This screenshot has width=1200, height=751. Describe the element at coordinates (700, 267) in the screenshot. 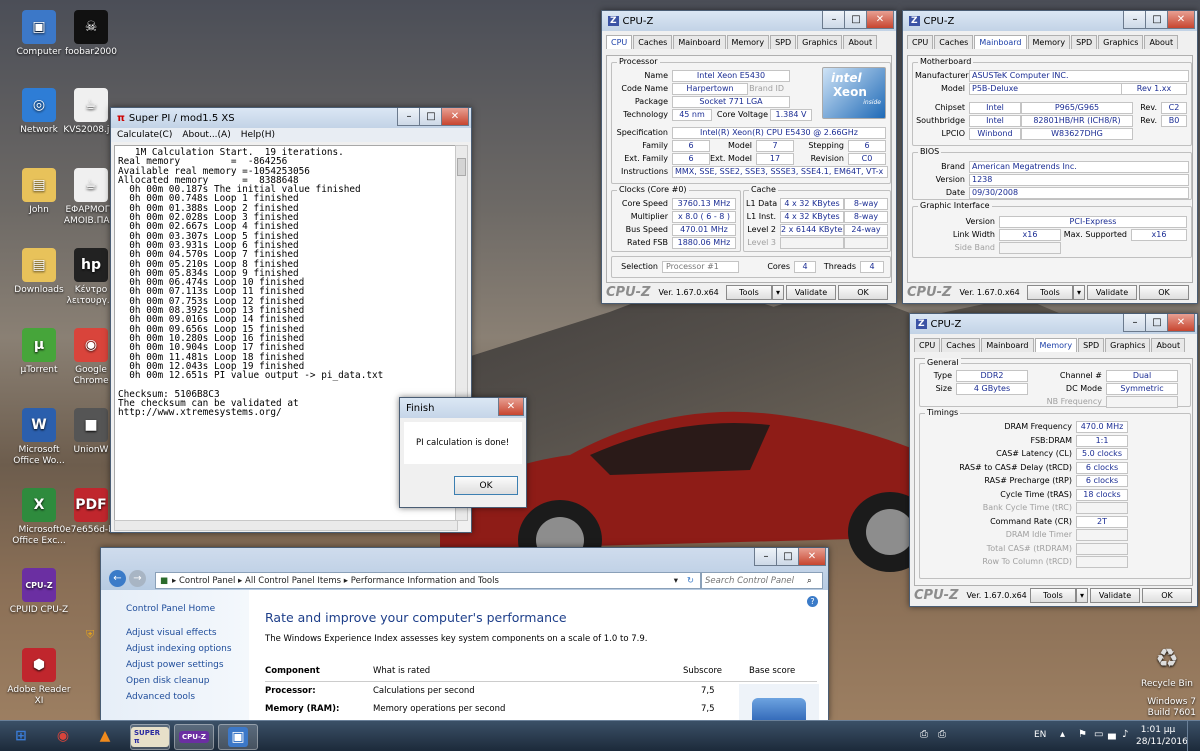

I see `processor-select: Processor #1` at that location.